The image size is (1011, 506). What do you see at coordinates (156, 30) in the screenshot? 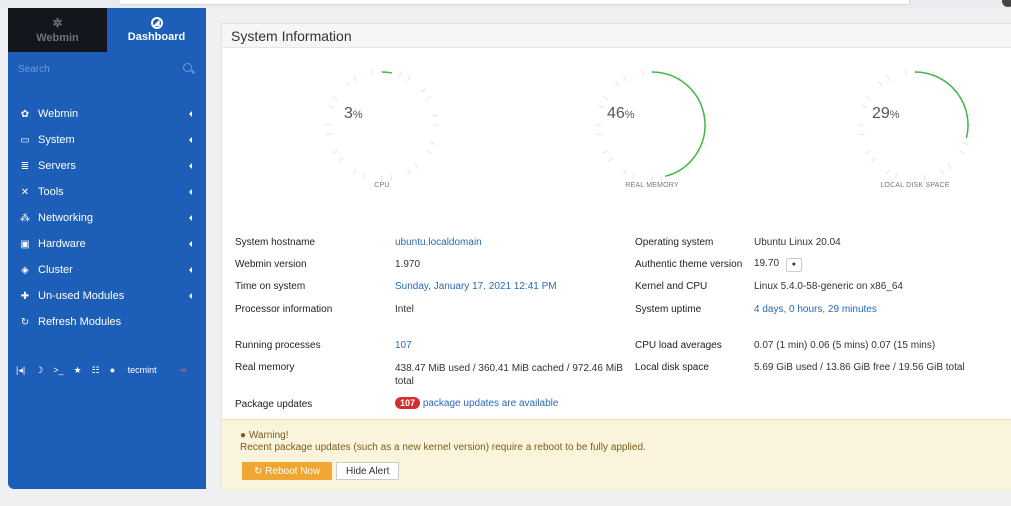
I see `tab-dashboard: ◢ Dashboard` at bounding box center [156, 30].